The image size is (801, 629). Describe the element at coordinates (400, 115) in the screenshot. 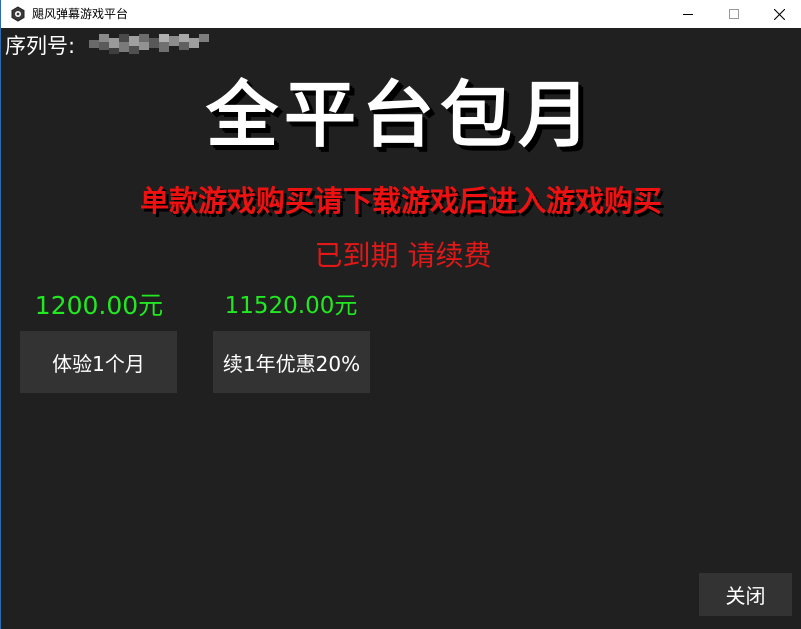

I see `page-headline: 全平台包月` at that location.